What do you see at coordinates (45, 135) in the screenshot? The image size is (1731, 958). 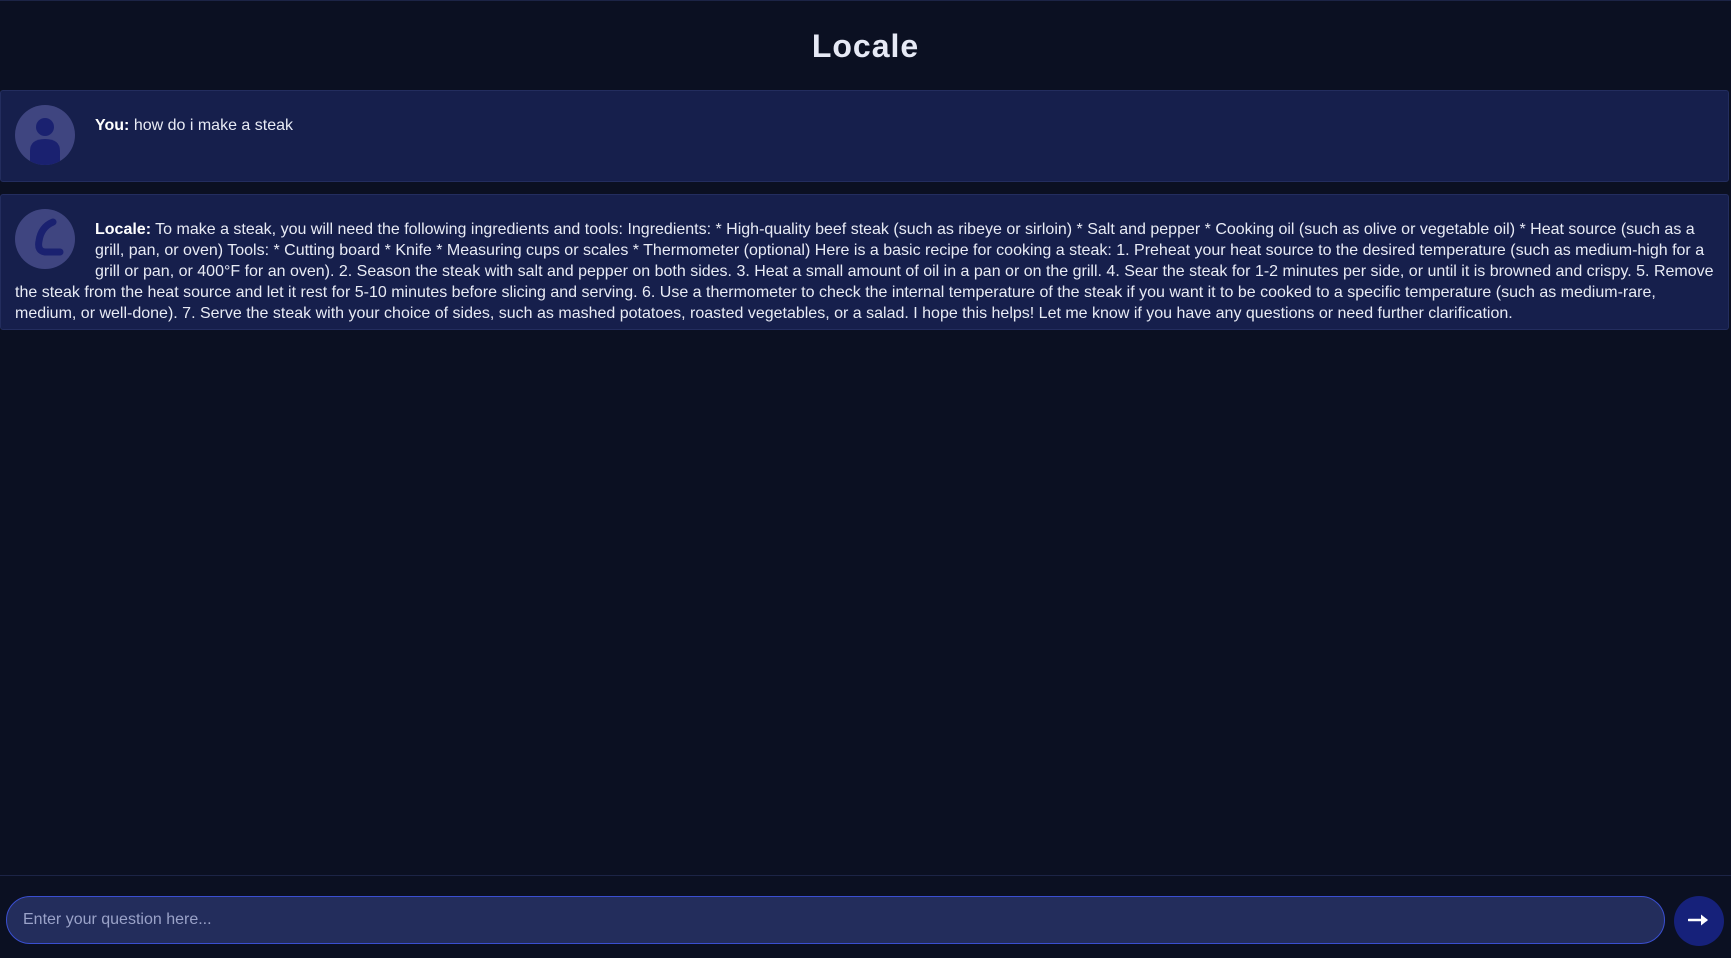 I see `user-avatar-icon` at bounding box center [45, 135].